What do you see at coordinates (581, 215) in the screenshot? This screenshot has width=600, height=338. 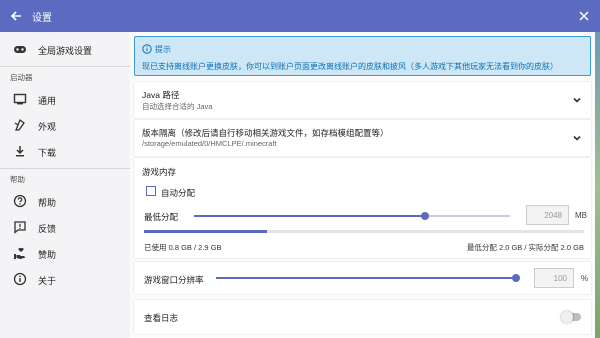 I see `memory-unit: MB` at bounding box center [581, 215].